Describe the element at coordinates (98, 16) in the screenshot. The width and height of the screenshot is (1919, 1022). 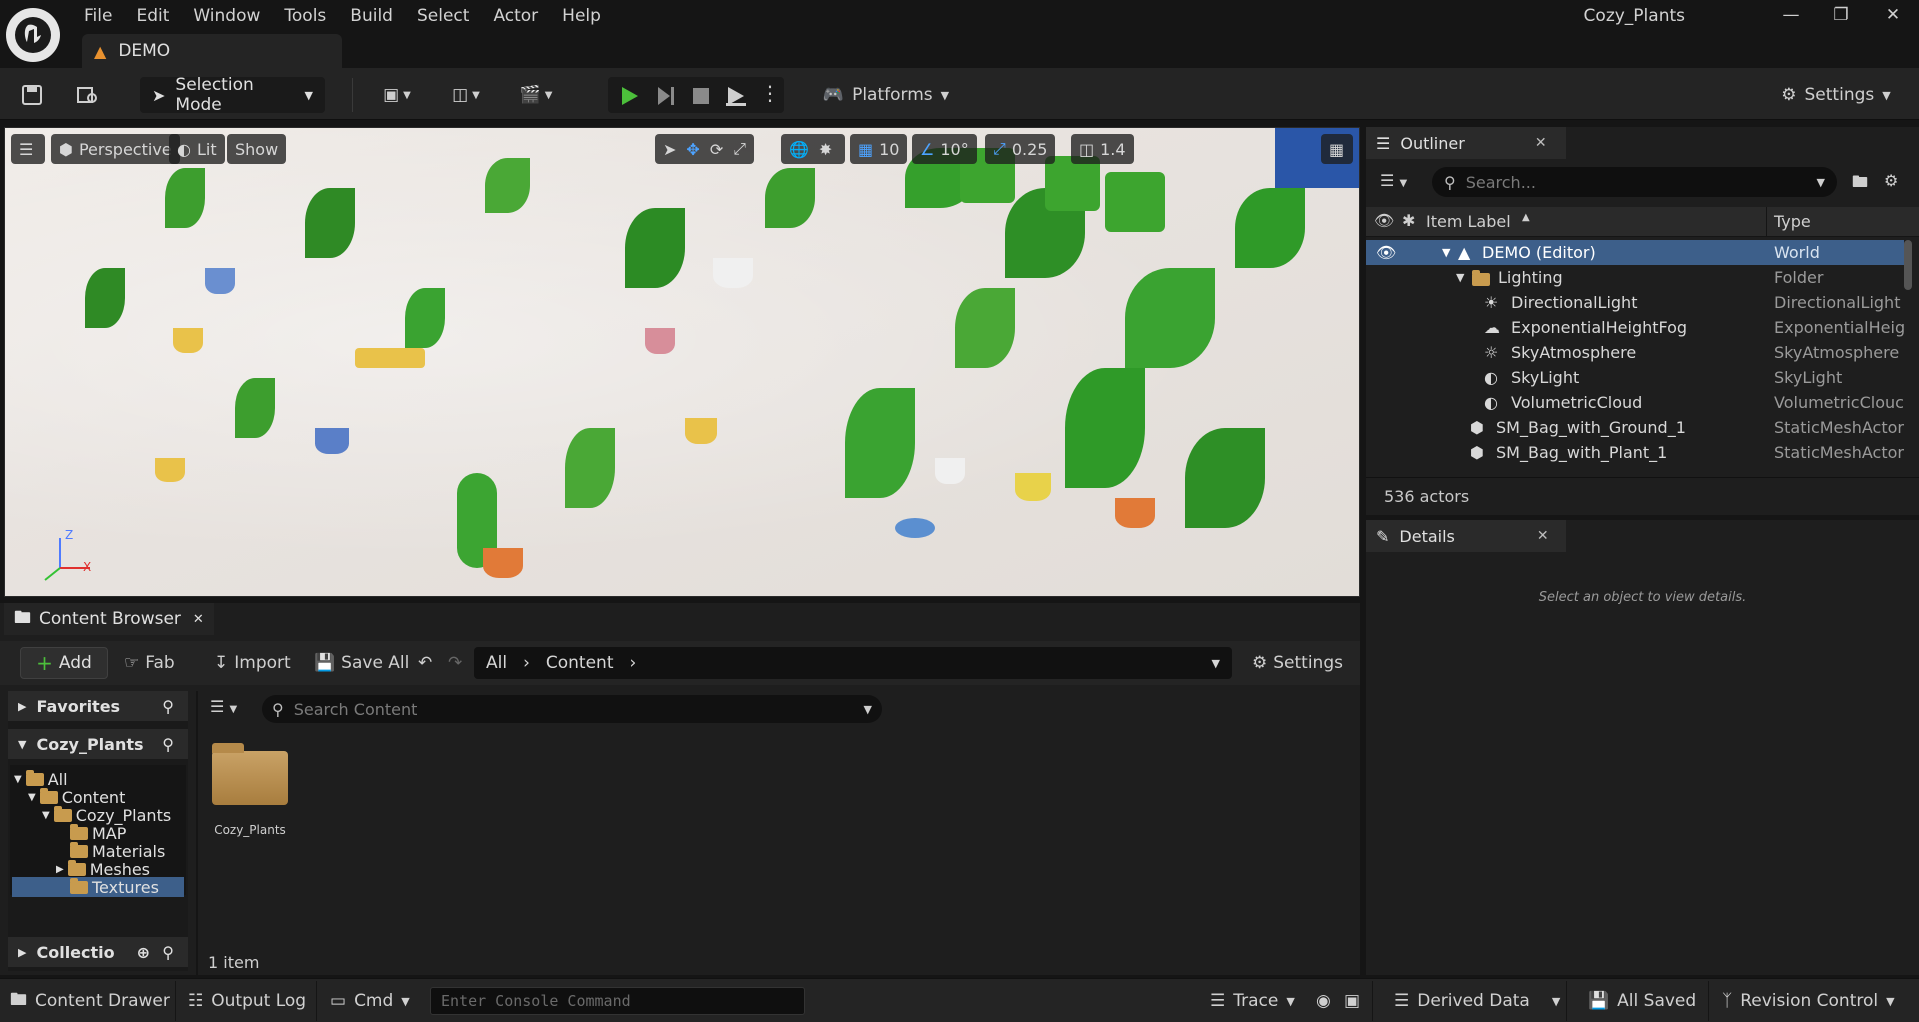
I see `menu-file: File` at that location.